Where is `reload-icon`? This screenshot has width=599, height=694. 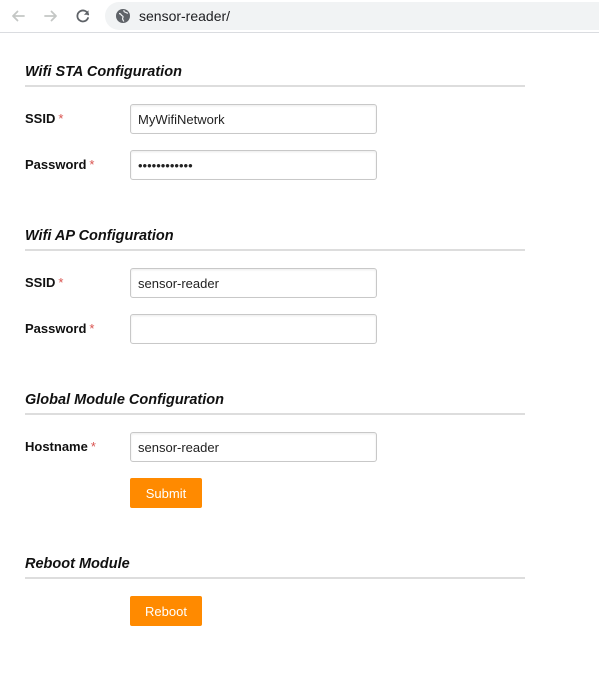
reload-icon is located at coordinates (83, 16).